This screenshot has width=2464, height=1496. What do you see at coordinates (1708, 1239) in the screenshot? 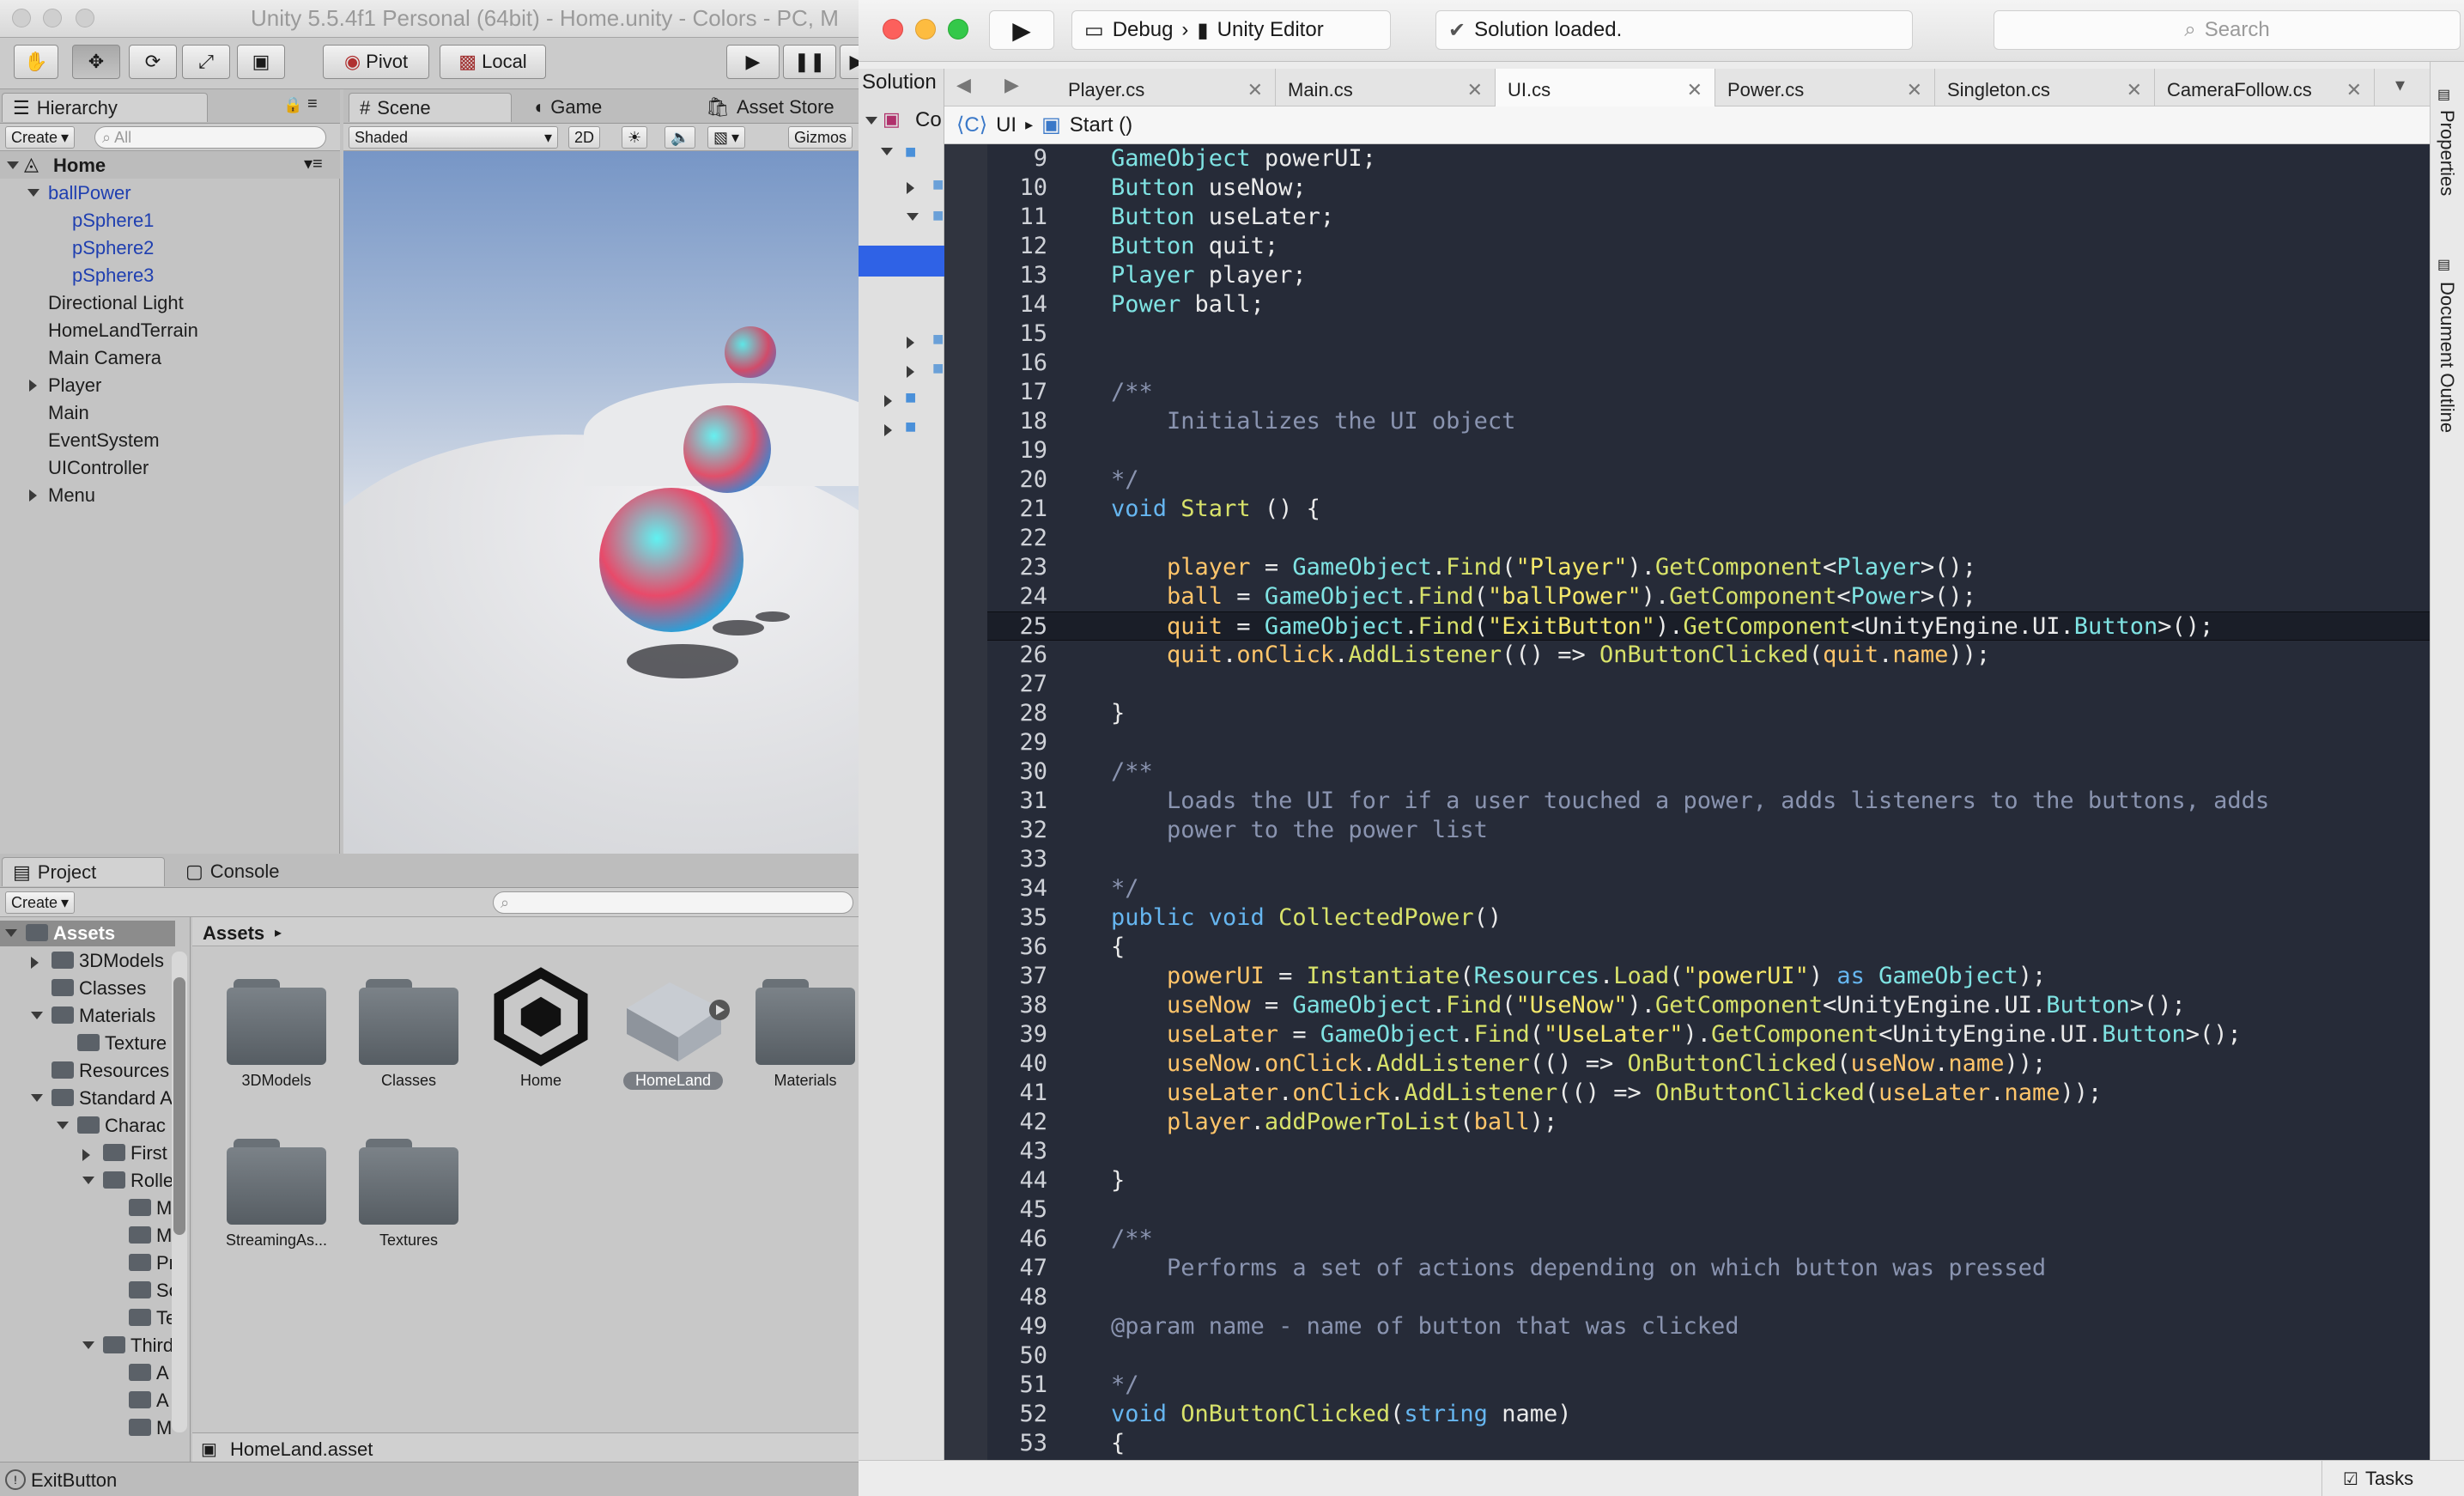
I see `code-line: 46 /**` at bounding box center [1708, 1239].